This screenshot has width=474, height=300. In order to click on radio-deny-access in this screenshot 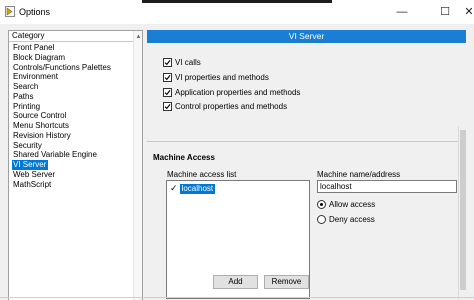, I will do `click(321, 219)`.